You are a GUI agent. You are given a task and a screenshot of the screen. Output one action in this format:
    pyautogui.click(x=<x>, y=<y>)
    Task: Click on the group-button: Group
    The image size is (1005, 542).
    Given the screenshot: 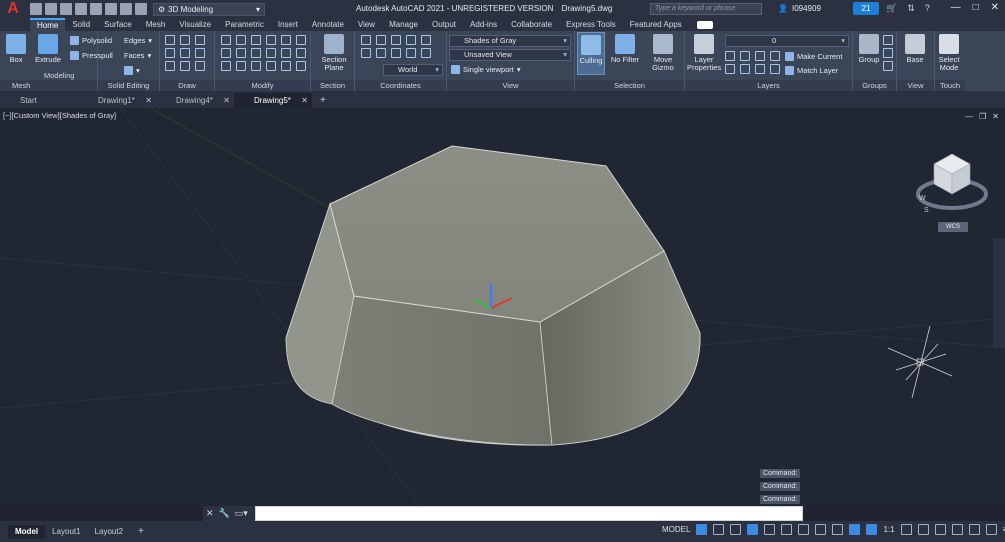 What is the action you would take?
    pyautogui.click(x=869, y=49)
    